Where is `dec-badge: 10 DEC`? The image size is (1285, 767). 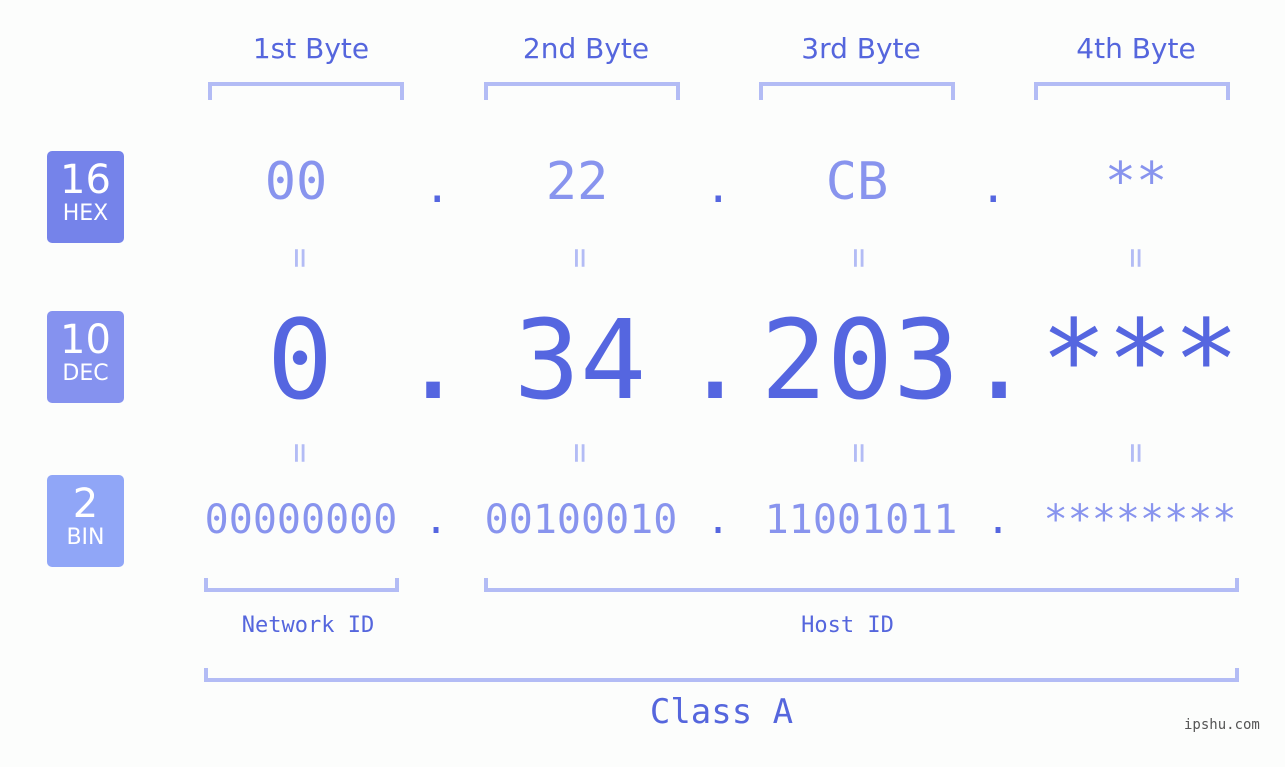
dec-badge: 10 DEC is located at coordinates (85, 357).